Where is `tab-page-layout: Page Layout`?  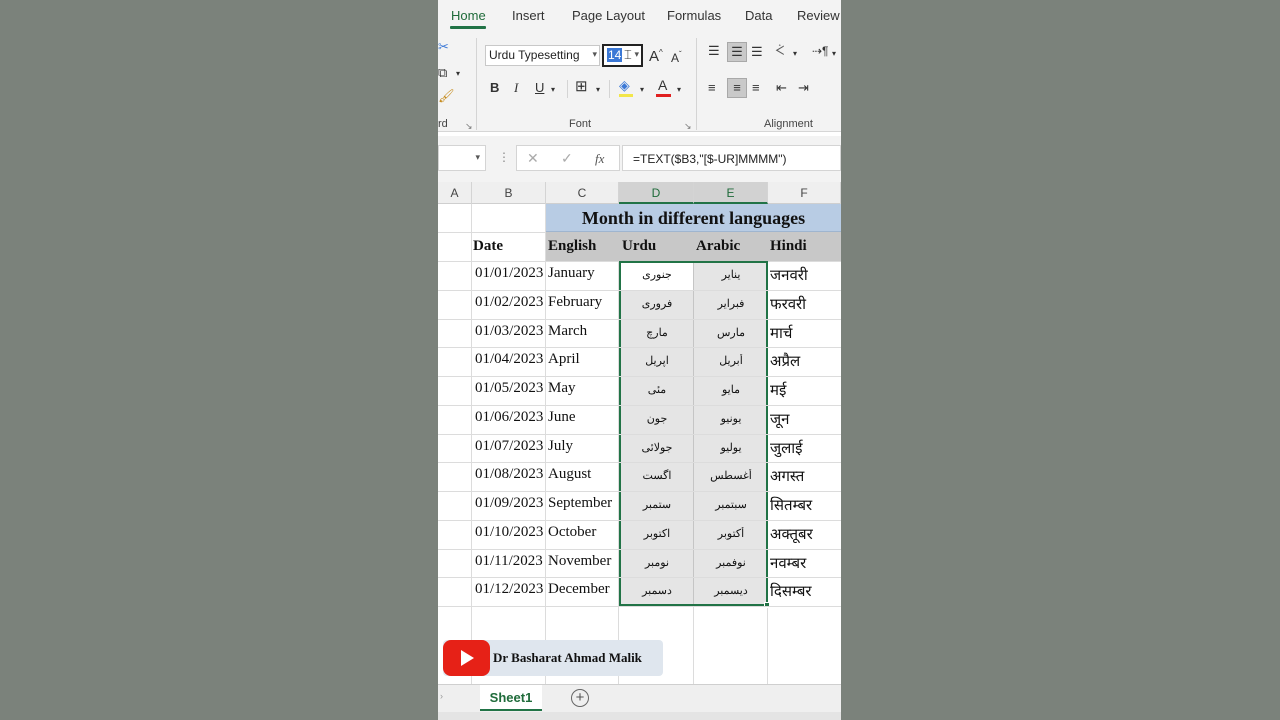
tab-page-layout: Page Layout is located at coordinates (608, 15).